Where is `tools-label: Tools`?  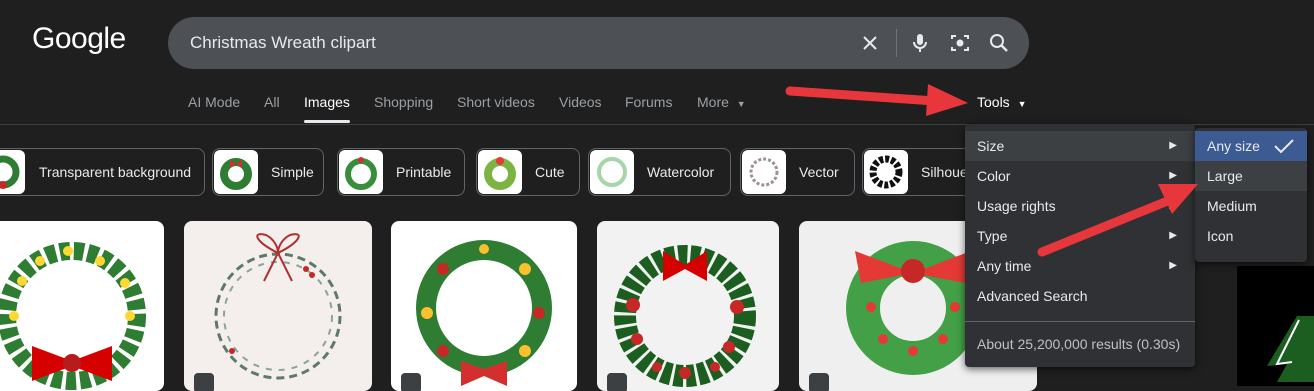
tools-label: Tools is located at coordinates (993, 102).